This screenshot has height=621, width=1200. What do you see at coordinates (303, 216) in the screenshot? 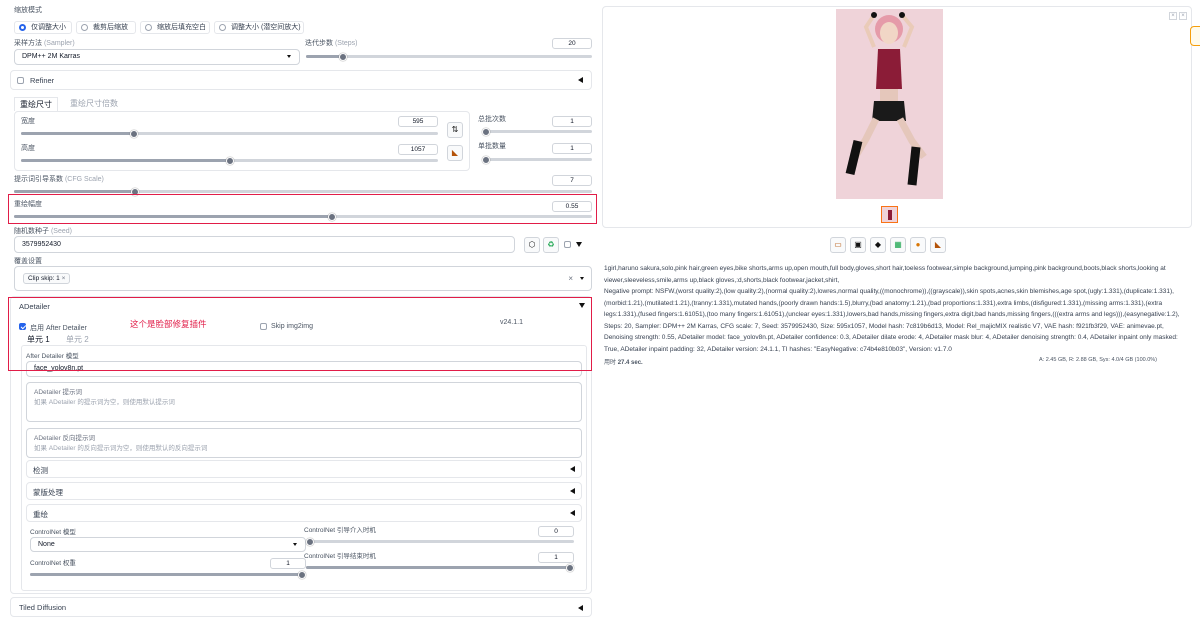
I see `denoise-slider` at bounding box center [303, 216].